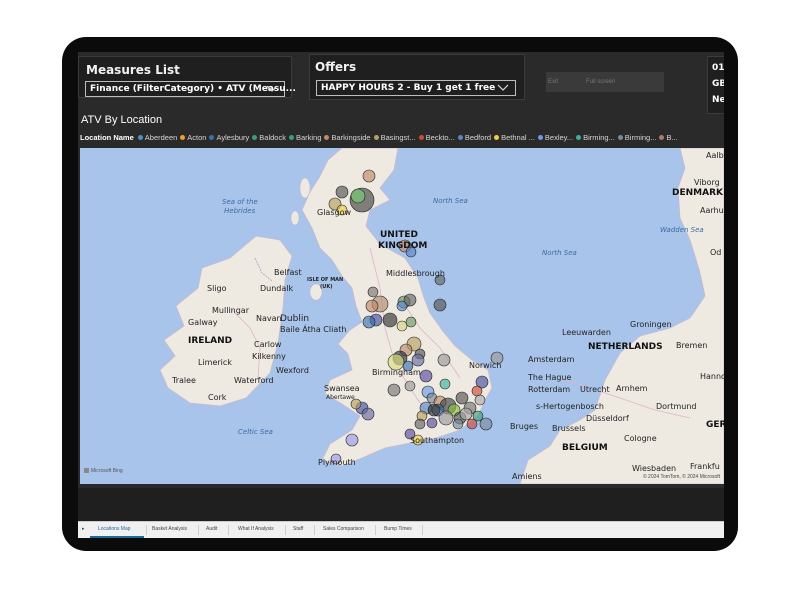 Image resolution: width=800 pixels, height=590 pixels. I want to click on map-label-aarhus: Aarhus, so click(712, 210).